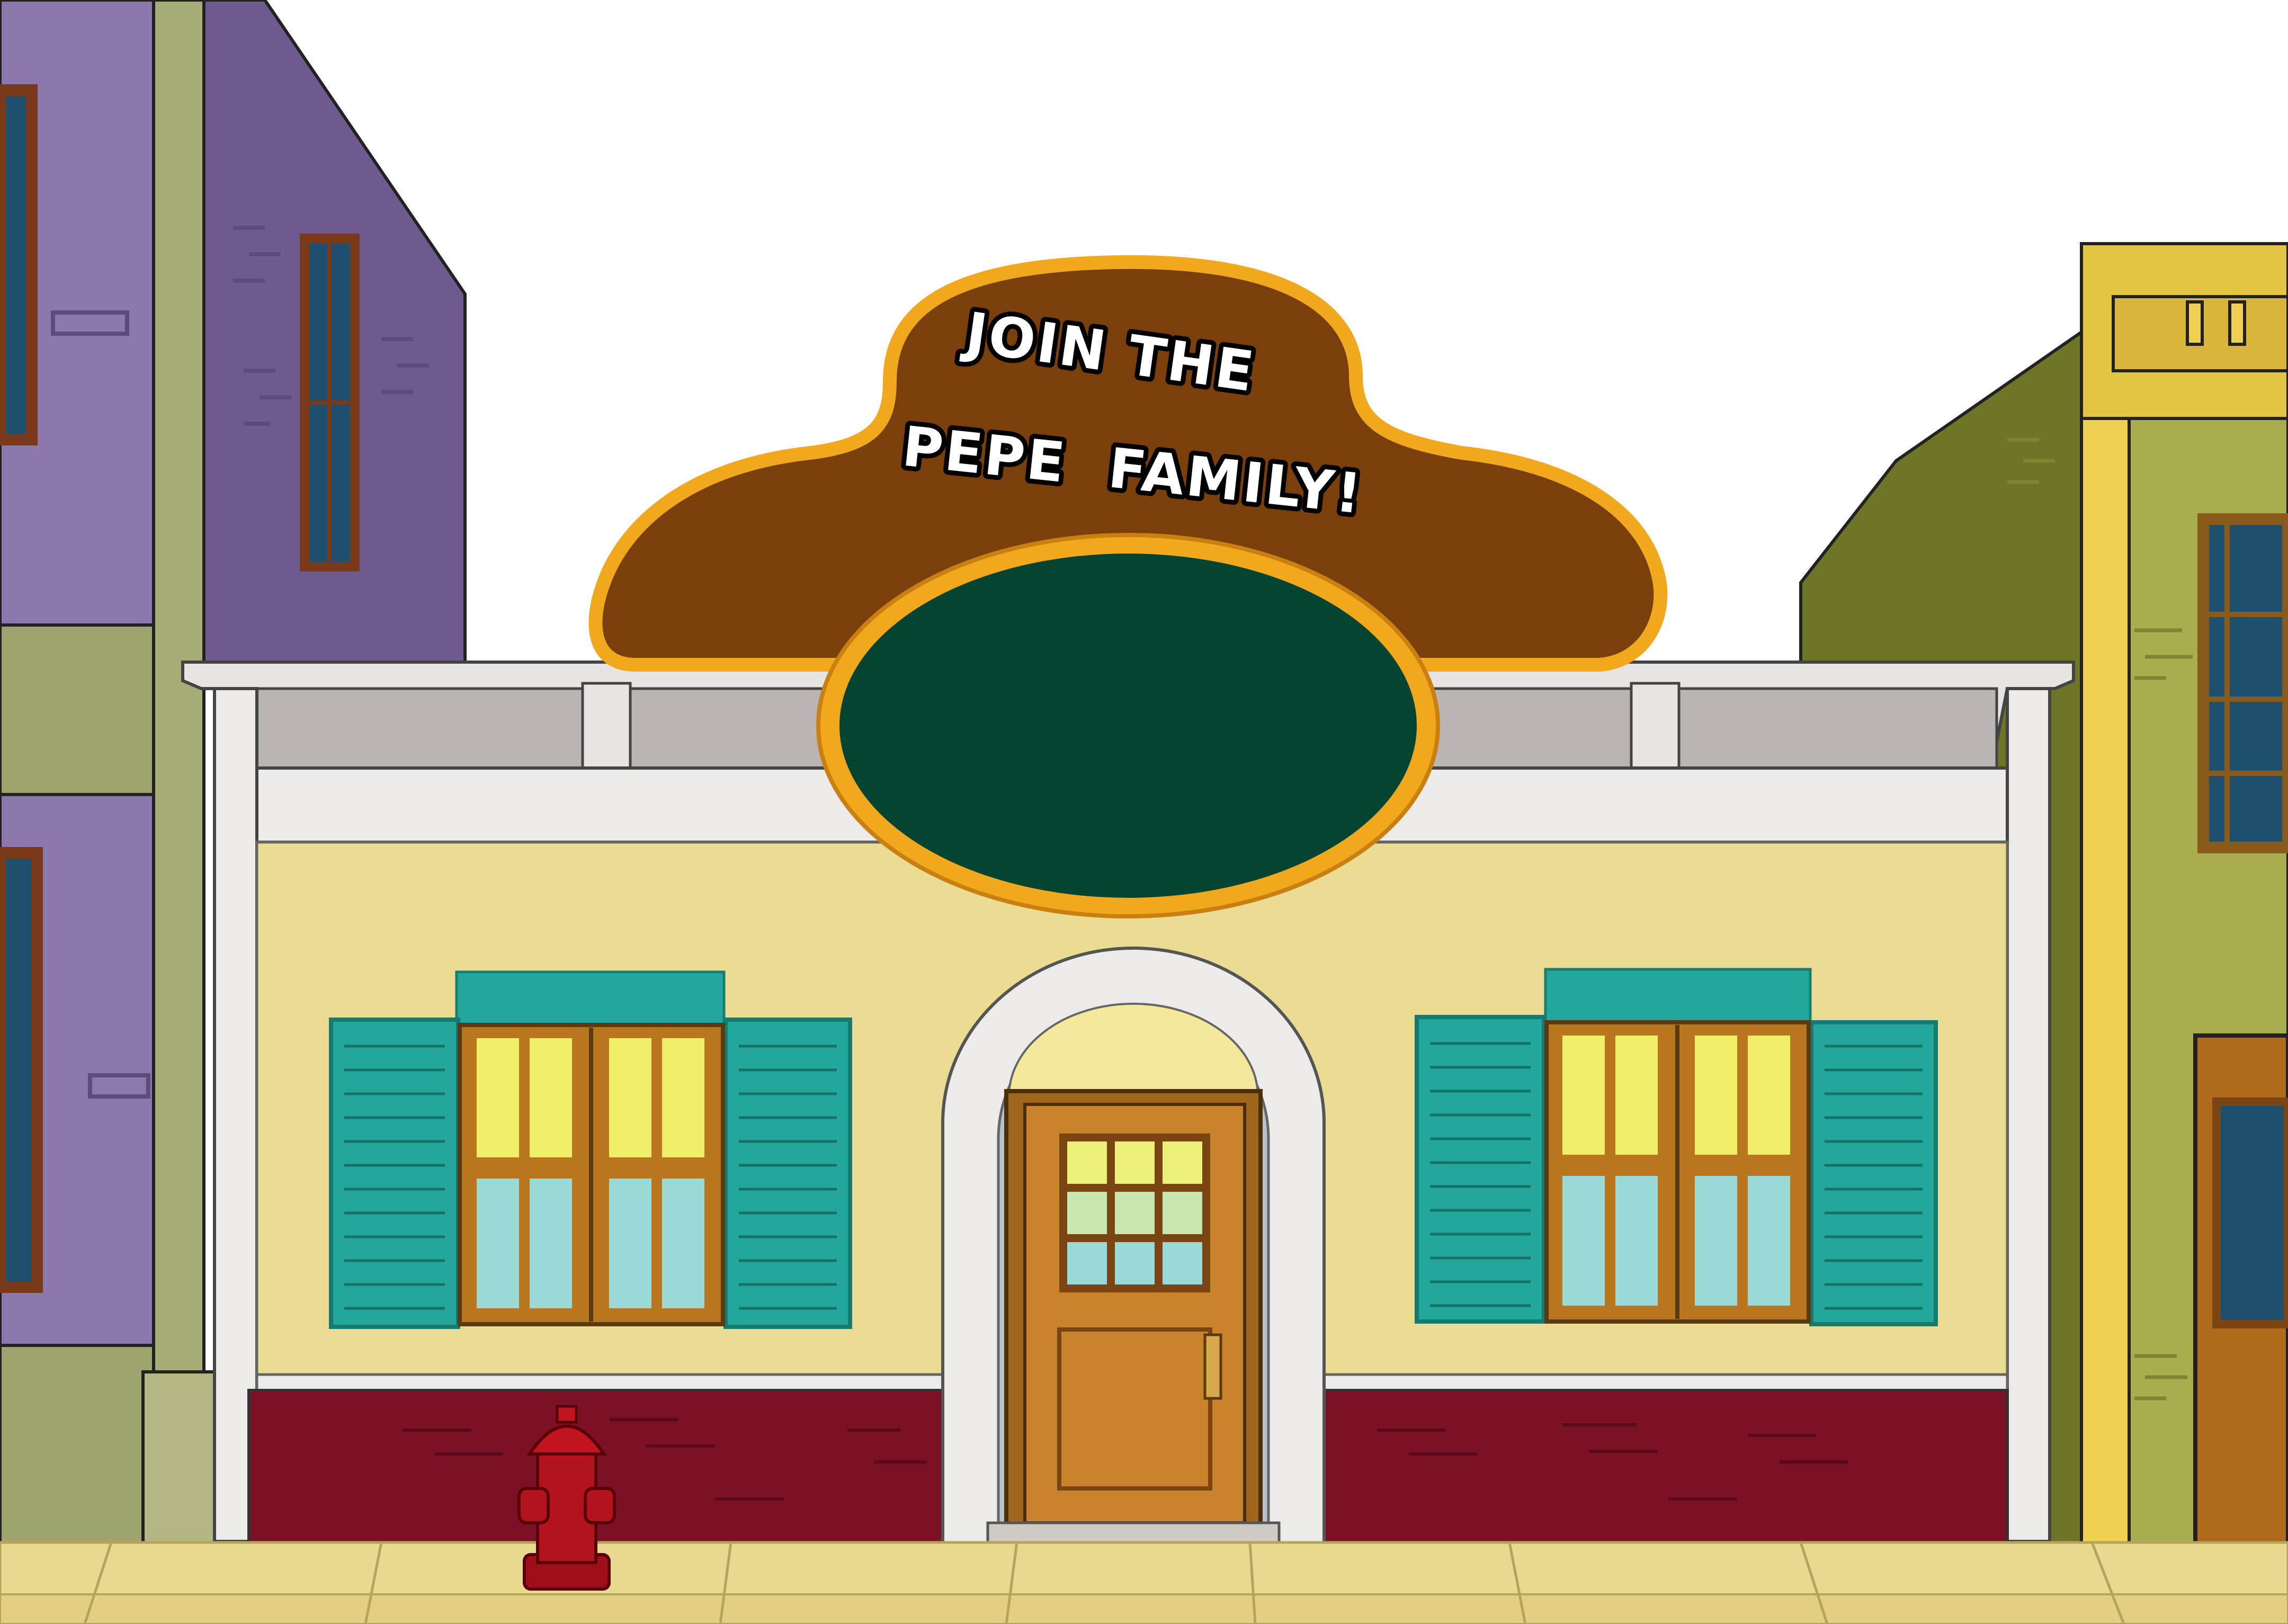 The height and width of the screenshot is (1624, 2288). I want to click on door-step, so click(1134, 1533).